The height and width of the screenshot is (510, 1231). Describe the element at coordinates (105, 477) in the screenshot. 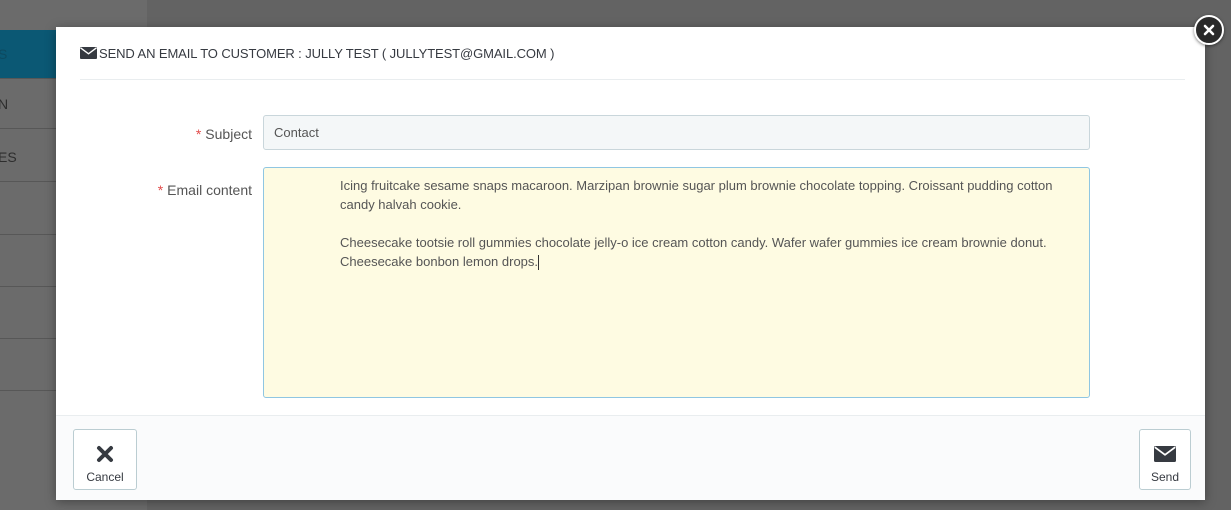

I see `cancel-label: Cancel` at that location.